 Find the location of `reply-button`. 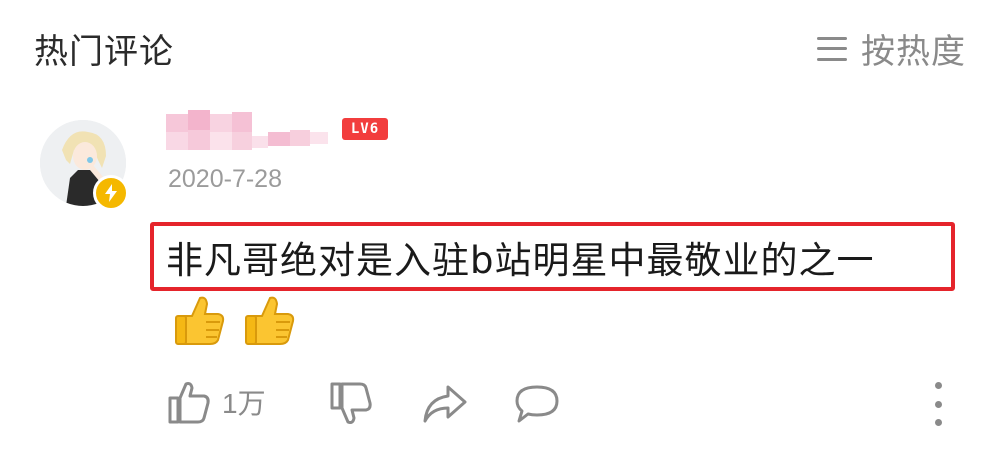

reply-button is located at coordinates (537, 404).